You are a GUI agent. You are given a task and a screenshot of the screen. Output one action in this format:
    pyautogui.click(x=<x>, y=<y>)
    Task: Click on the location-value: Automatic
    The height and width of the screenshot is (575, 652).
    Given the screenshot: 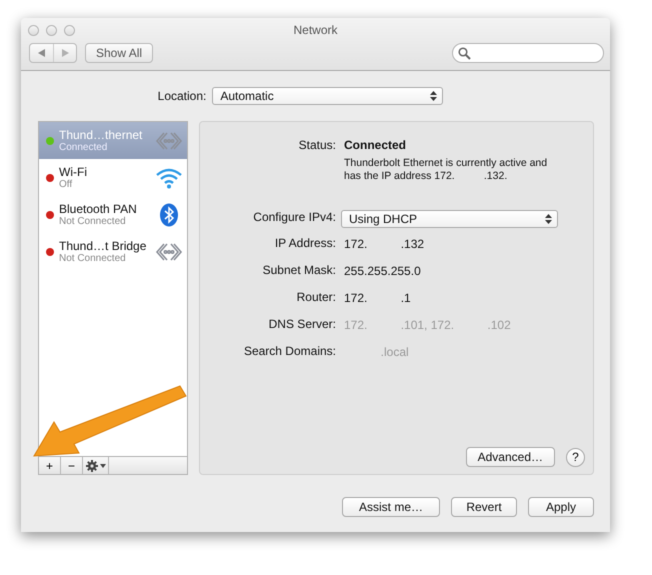 What is the action you would take?
    pyautogui.click(x=247, y=96)
    